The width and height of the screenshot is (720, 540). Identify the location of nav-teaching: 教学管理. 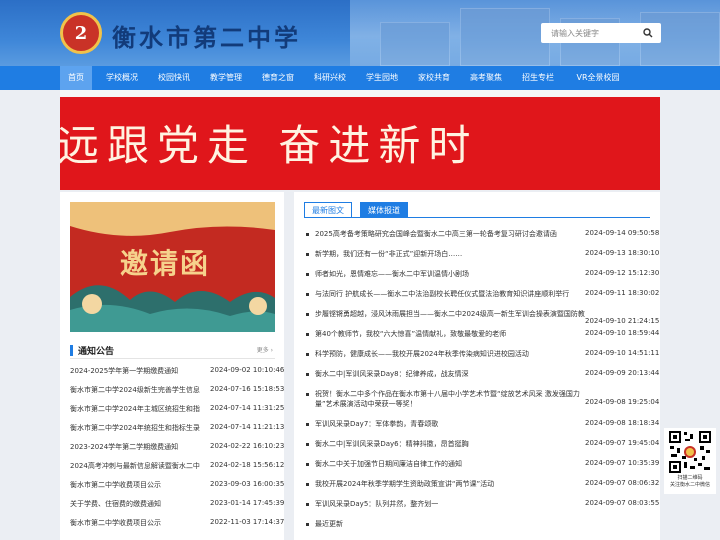
(226, 78).